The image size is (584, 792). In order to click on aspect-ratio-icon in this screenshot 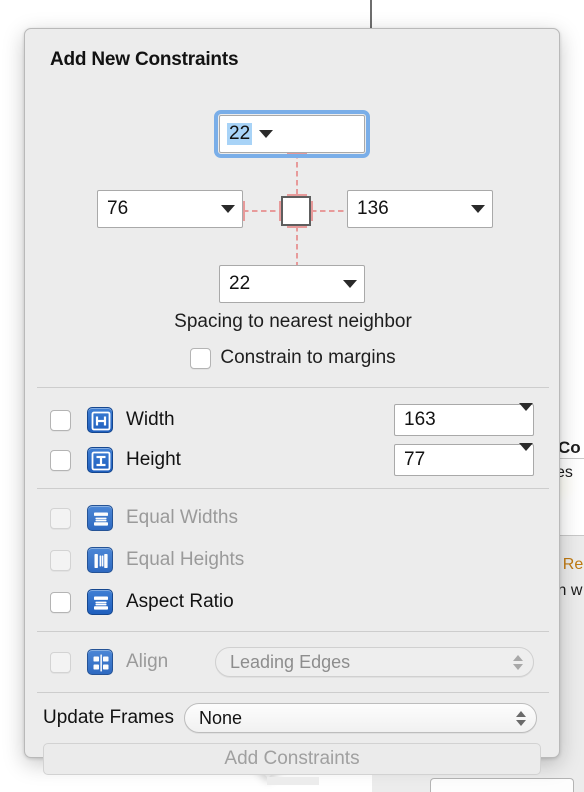, I will do `click(100, 602)`.